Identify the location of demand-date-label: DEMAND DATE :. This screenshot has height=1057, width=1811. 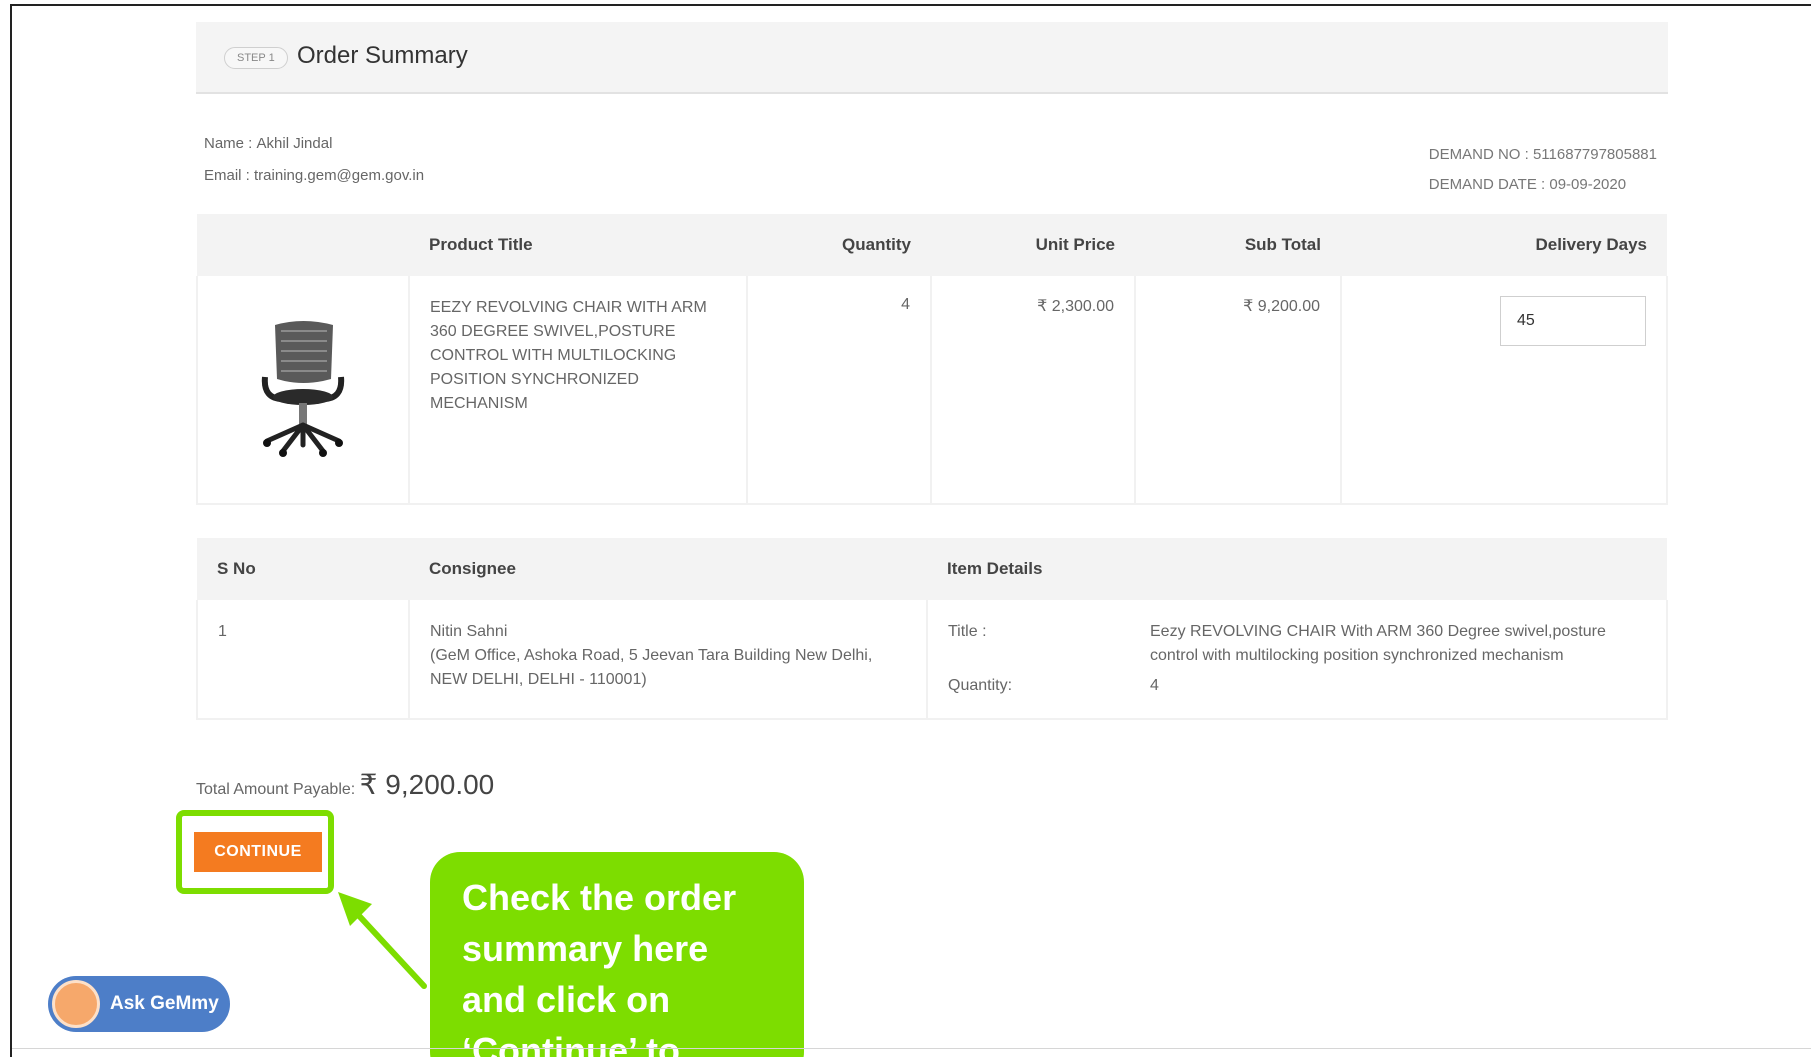
(1487, 184).